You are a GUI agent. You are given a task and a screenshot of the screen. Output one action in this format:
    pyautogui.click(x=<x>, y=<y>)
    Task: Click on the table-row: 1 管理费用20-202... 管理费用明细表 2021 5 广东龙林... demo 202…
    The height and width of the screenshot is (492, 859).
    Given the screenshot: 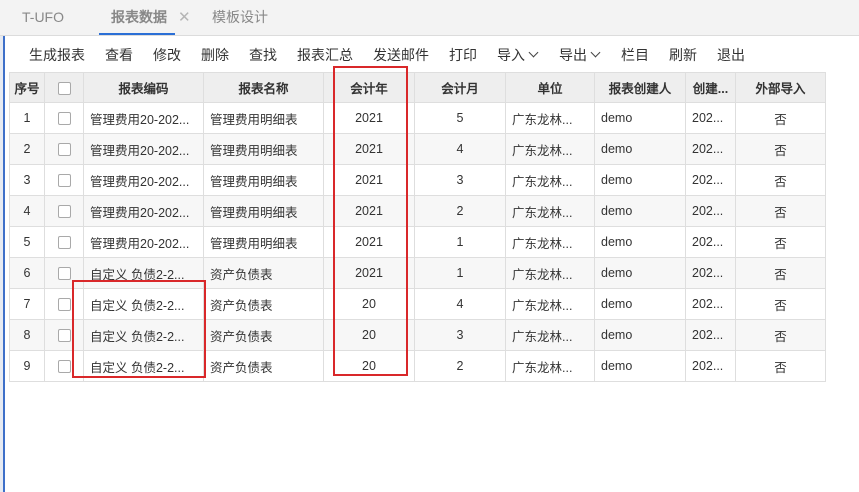 What is the action you would take?
    pyautogui.click(x=417, y=118)
    